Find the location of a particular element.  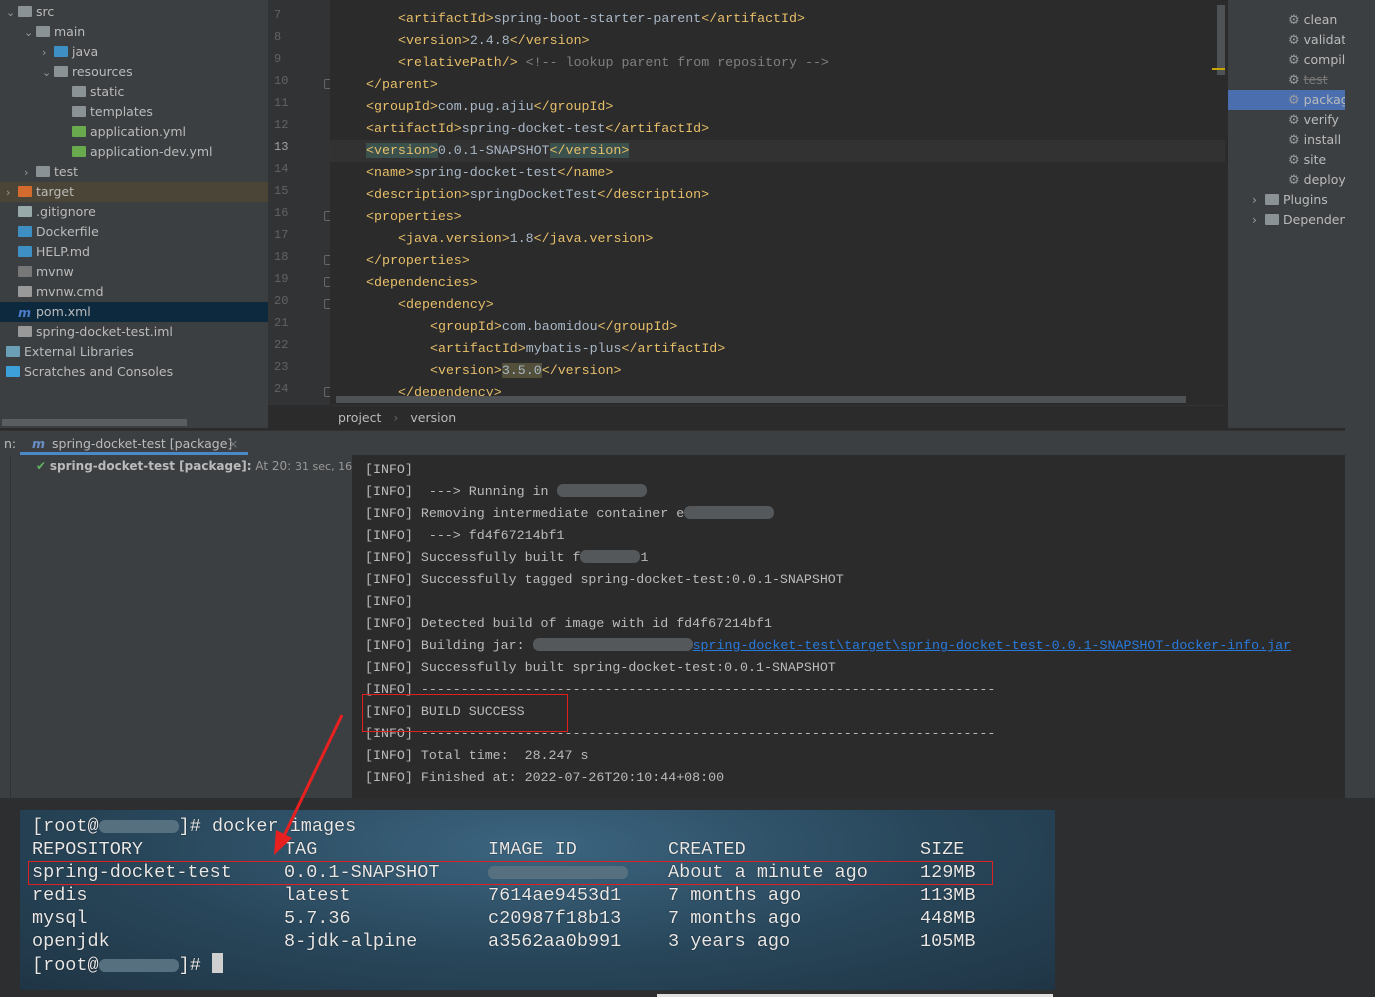

maven-goal-install: ⚙ install is located at coordinates (1286, 140).